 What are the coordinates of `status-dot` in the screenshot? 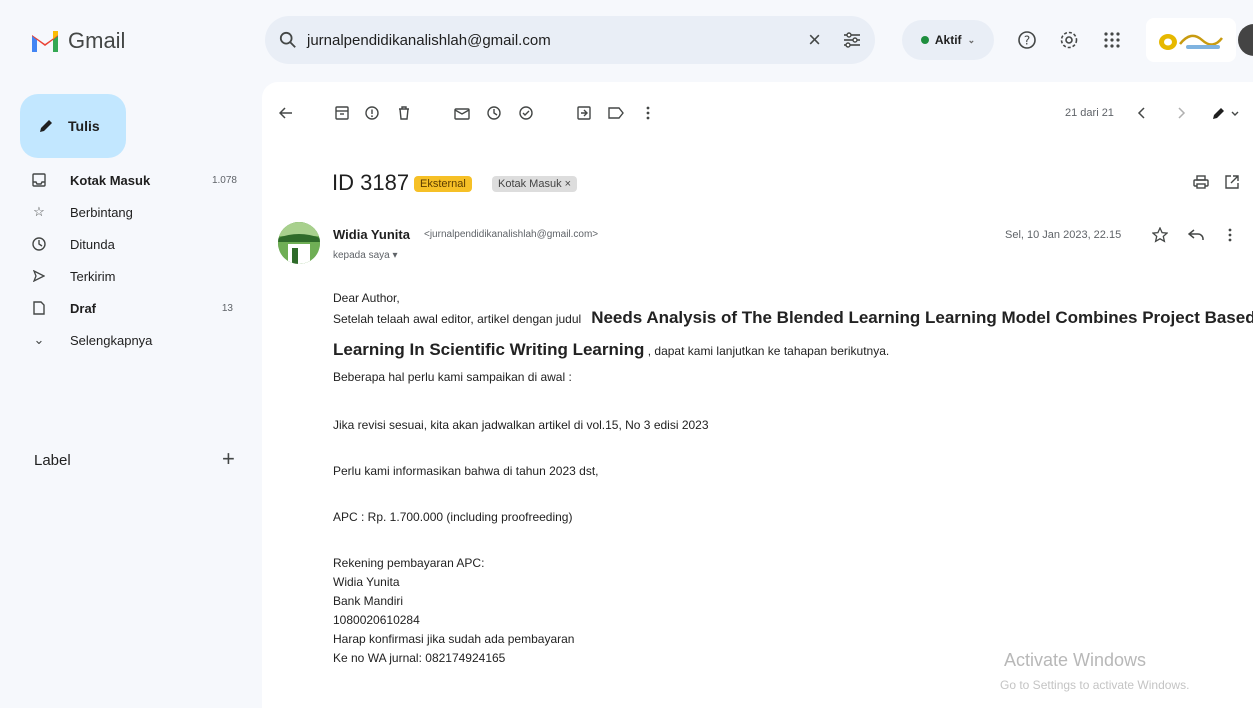 It's located at (924, 40).